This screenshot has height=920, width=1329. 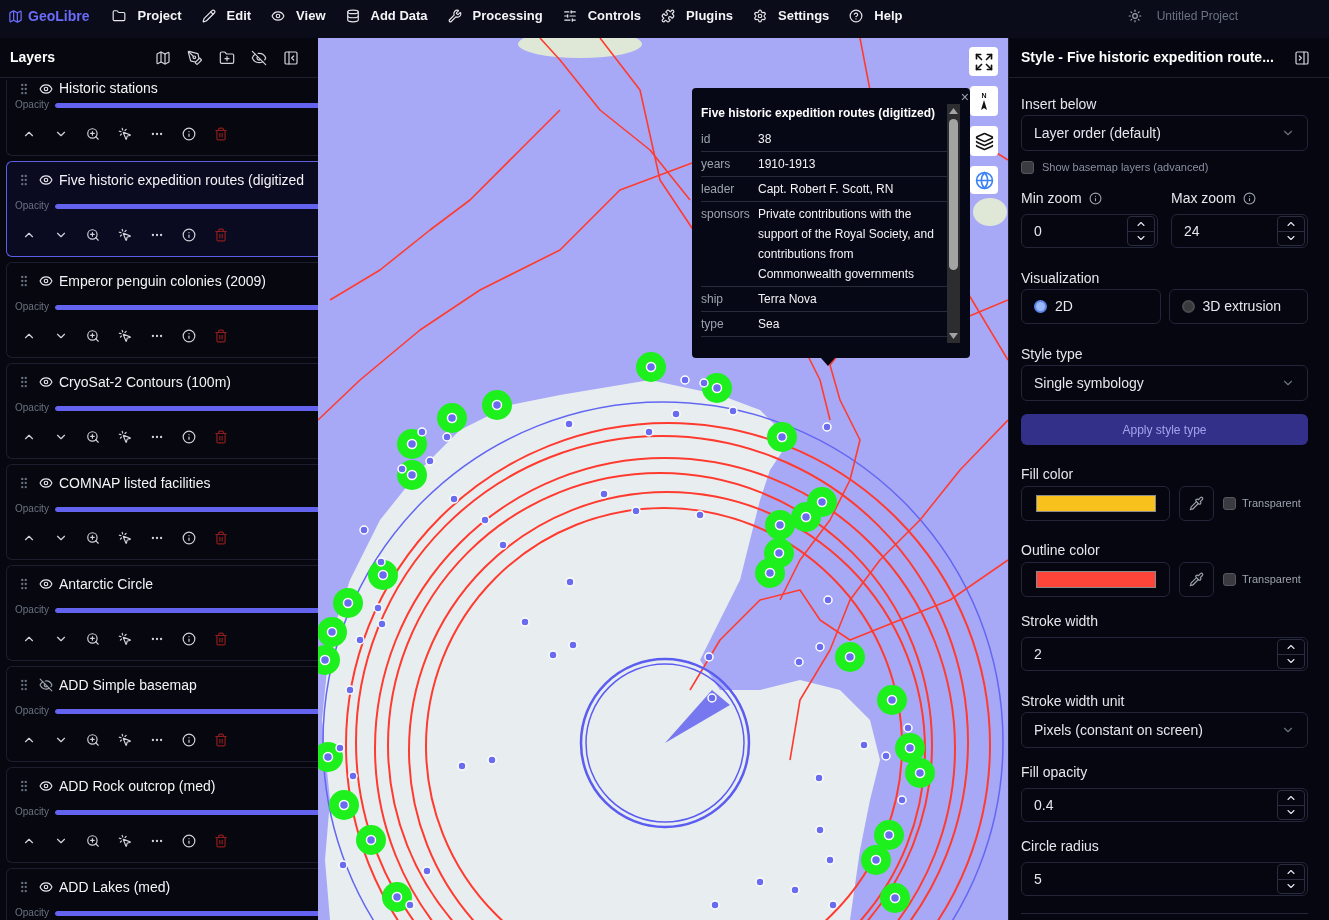 I want to click on popup-title: Five historic expedition routes (digitized), so click(x=819, y=113).